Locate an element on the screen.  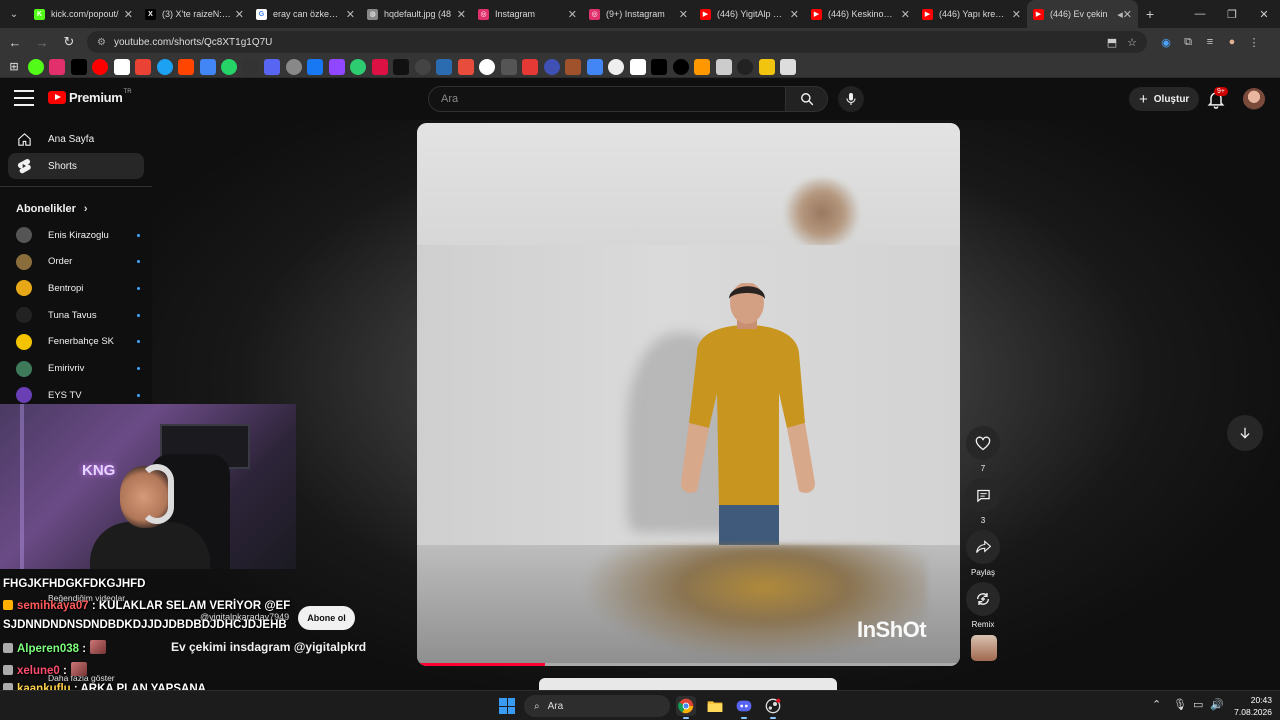
remix-action: Remix is located at coordinates (983, 605).